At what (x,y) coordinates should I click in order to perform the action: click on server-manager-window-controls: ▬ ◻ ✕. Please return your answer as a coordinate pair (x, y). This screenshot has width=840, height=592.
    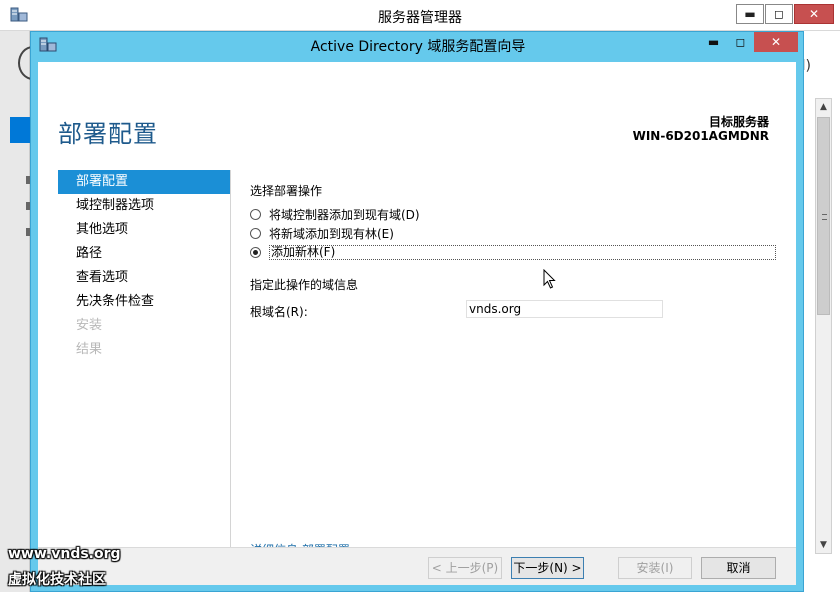
    Looking at the image, I should click on (784, 14).